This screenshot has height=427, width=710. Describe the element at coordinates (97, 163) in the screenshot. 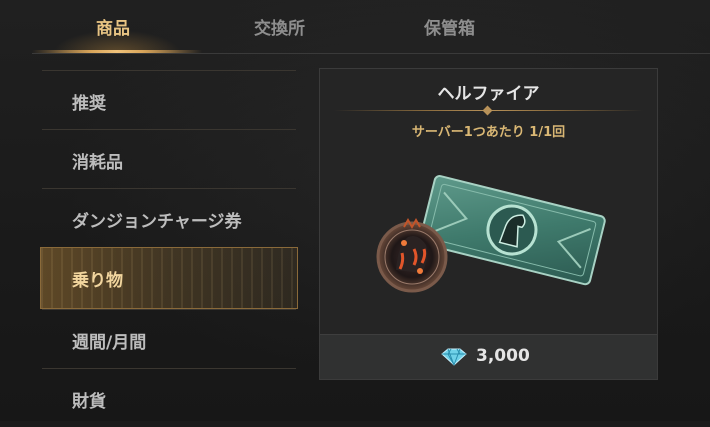

I see `sidebar-item-label: 消耗品` at that location.